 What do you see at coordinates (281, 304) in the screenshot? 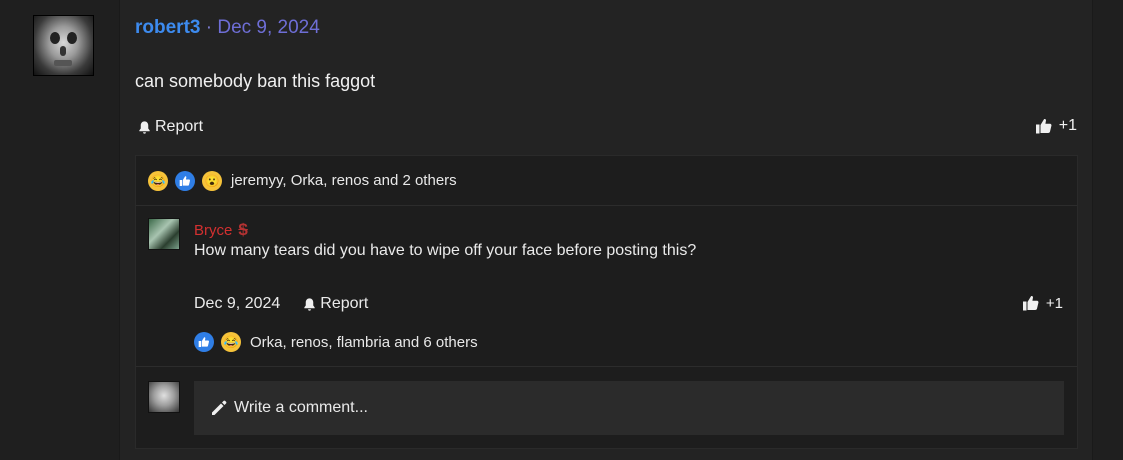
I see `comment-meta: Dec 9, 2024 Report` at bounding box center [281, 304].